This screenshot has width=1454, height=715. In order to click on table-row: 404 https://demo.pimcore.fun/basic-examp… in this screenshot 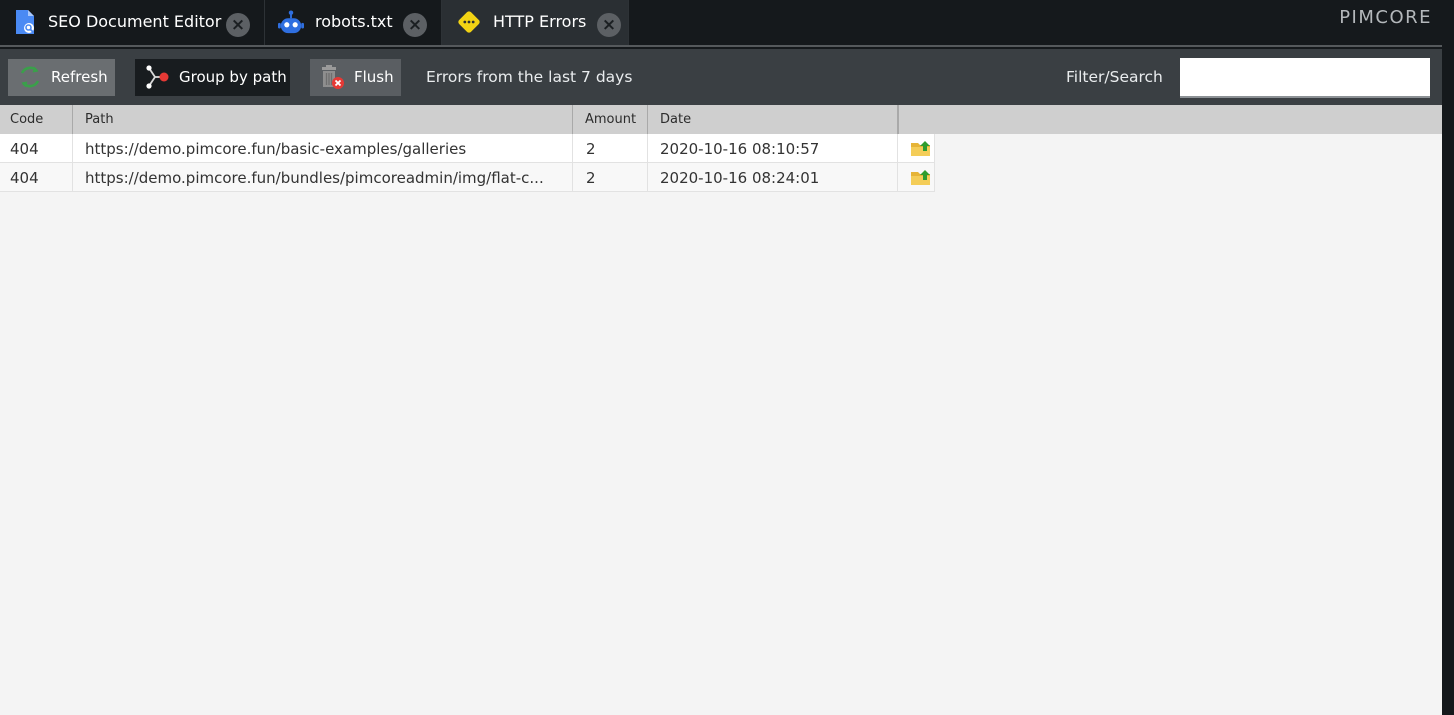, I will do `click(467, 148)`.